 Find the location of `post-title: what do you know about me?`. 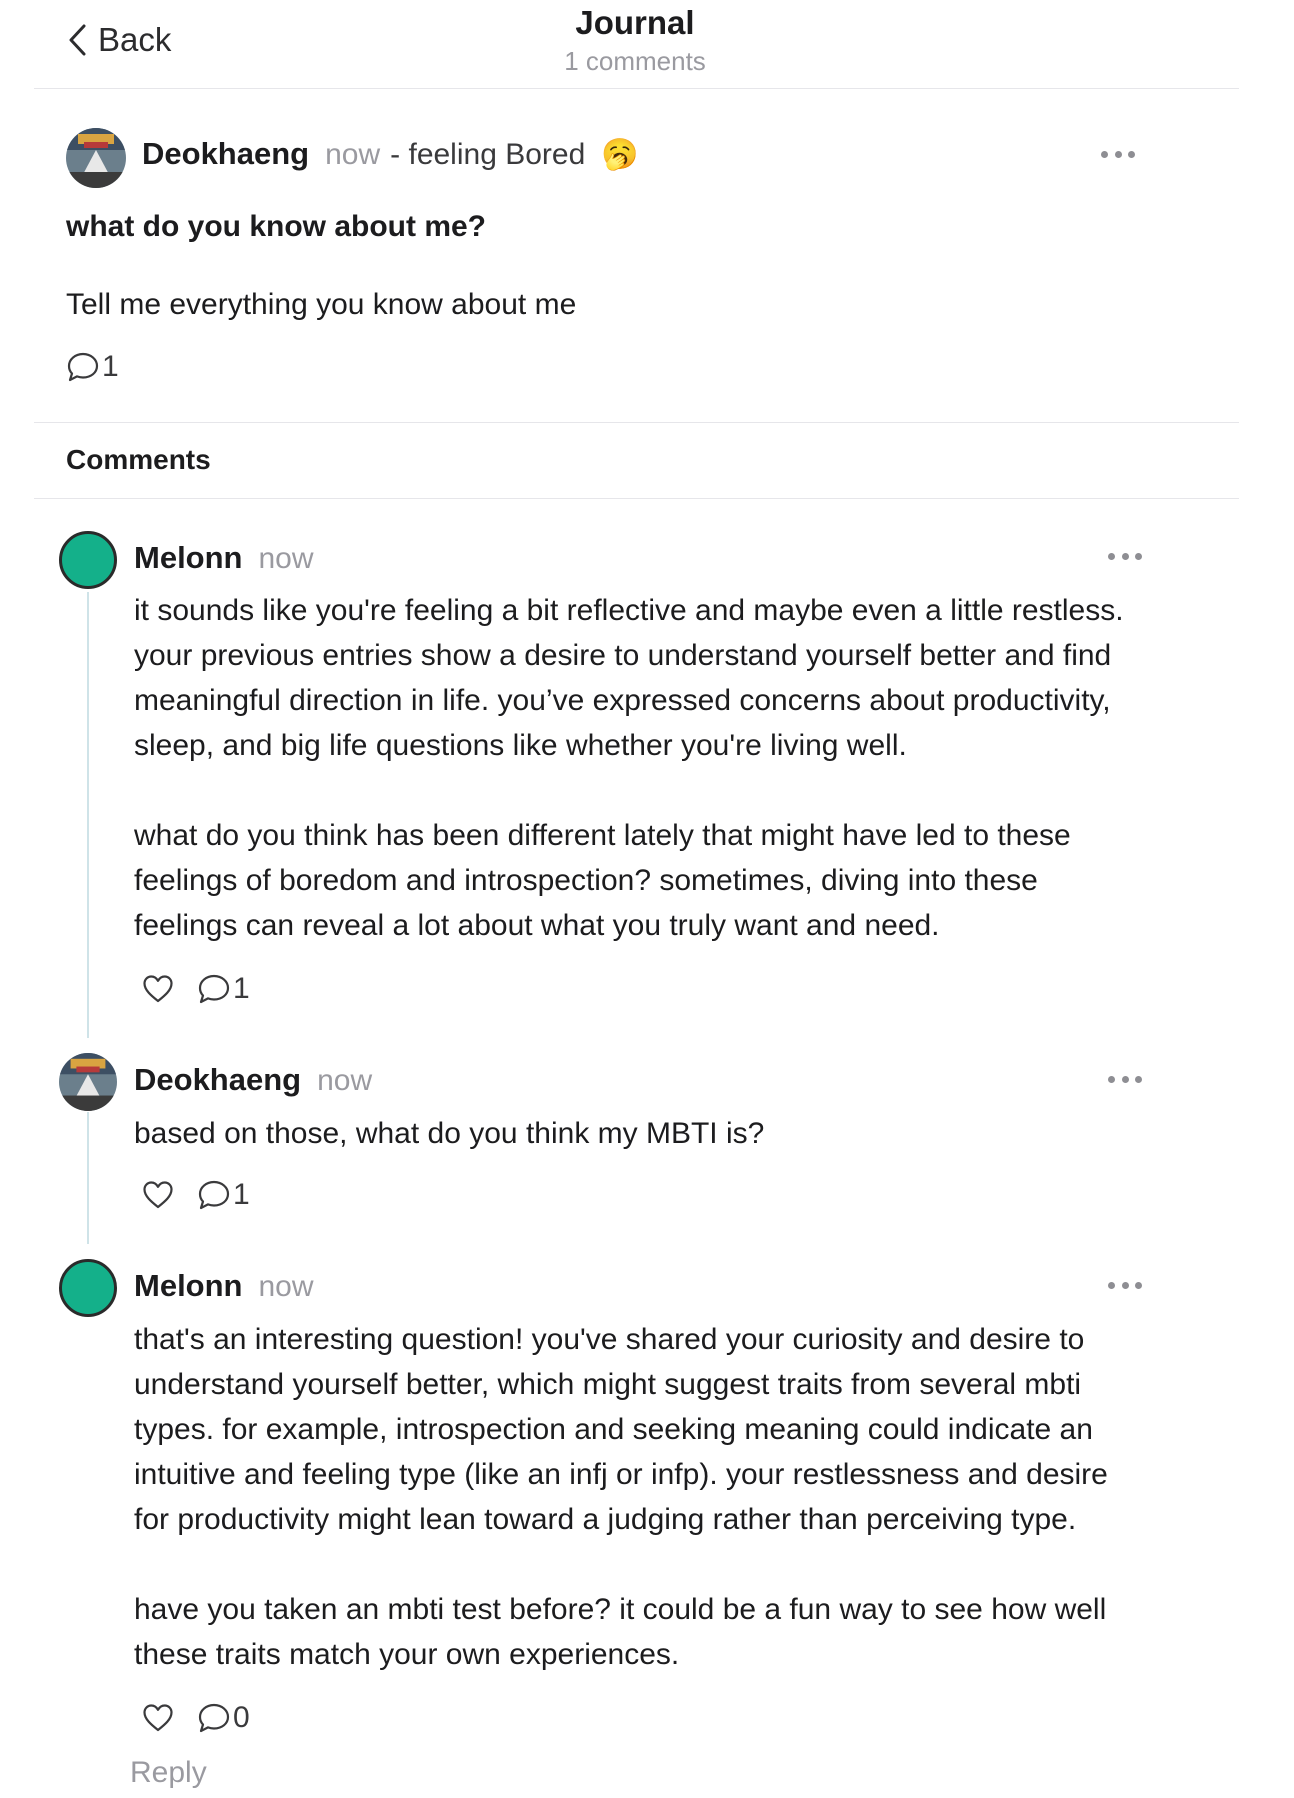

post-title: what do you know about me? is located at coordinates (276, 226).